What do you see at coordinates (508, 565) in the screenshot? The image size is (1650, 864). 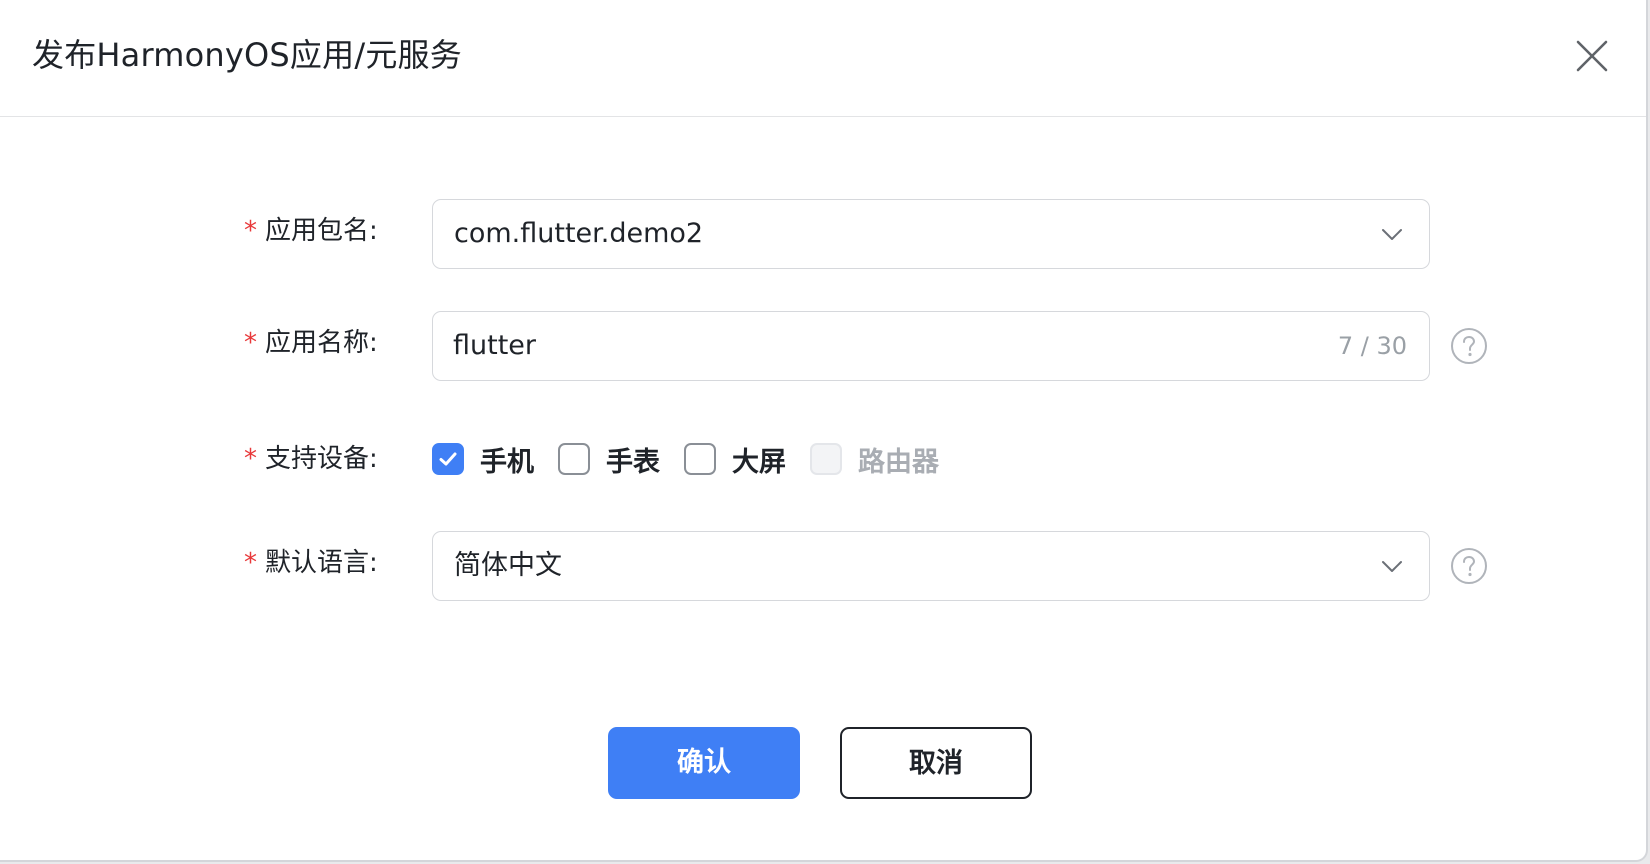 I see `language-value: 简体中文` at bounding box center [508, 565].